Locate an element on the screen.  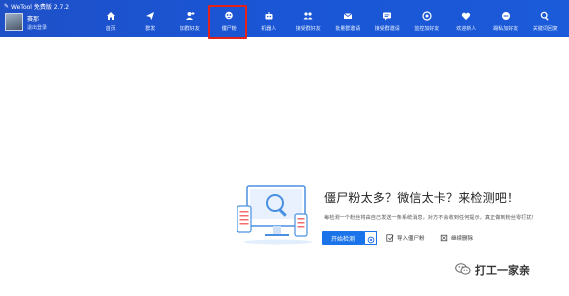
start-detection-button: 开始检测 is located at coordinates (343, 238).